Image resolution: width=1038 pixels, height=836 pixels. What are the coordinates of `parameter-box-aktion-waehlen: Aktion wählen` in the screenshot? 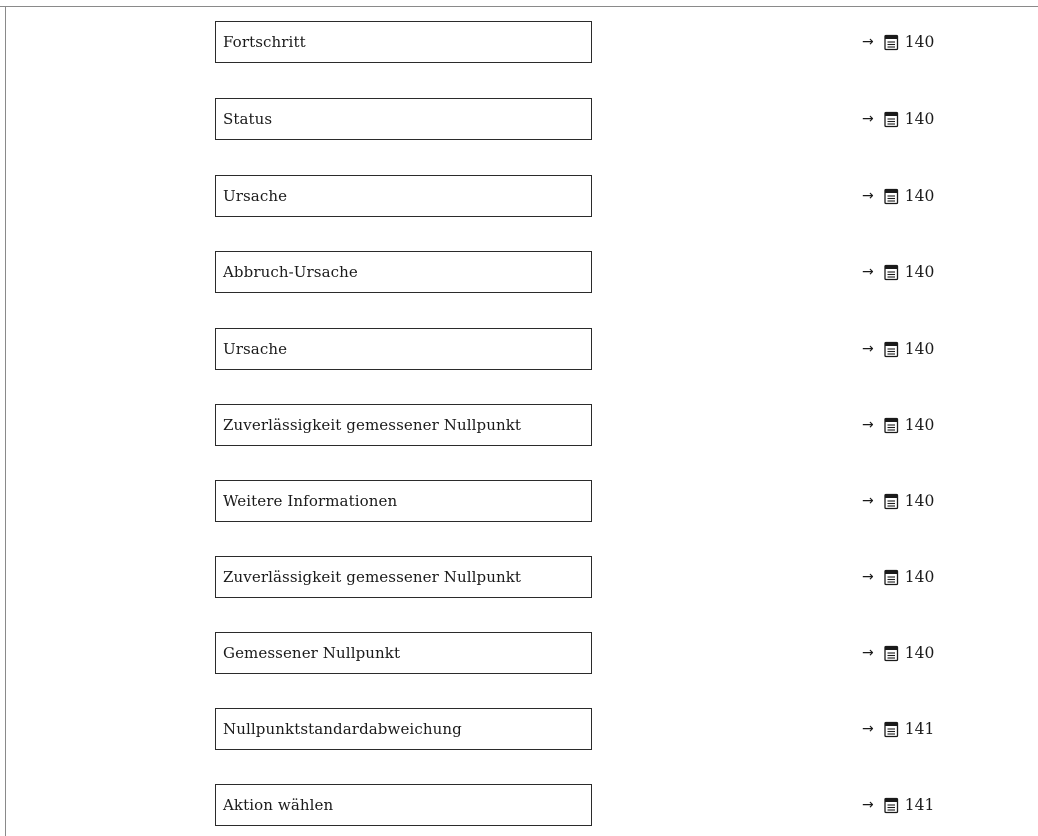 It's located at (403, 805).